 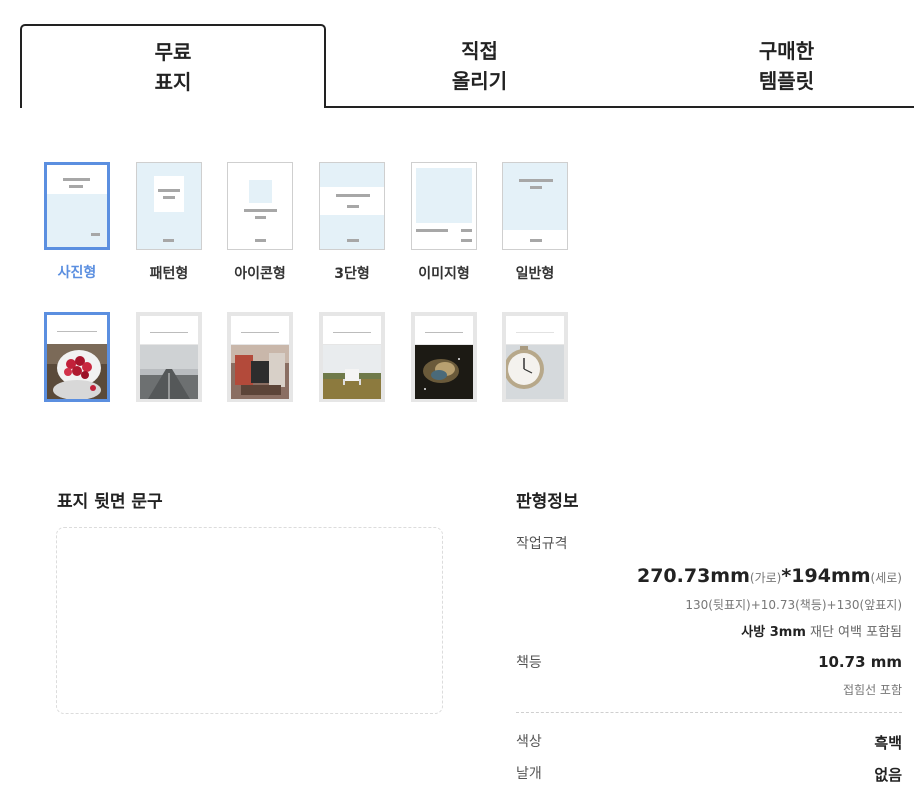 What do you see at coordinates (853, 632) in the screenshot?
I see `bleed-text: 재단 여백 포함됨` at bounding box center [853, 632].